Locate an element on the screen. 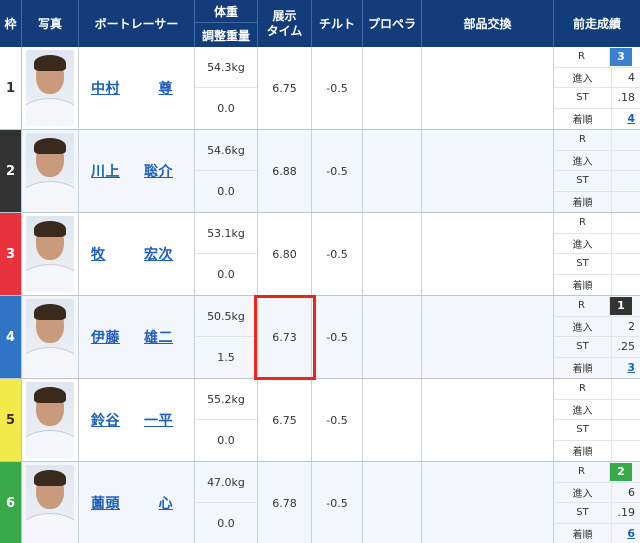 The height and width of the screenshot is (543, 640). st-value: .18 is located at coordinates (626, 98).